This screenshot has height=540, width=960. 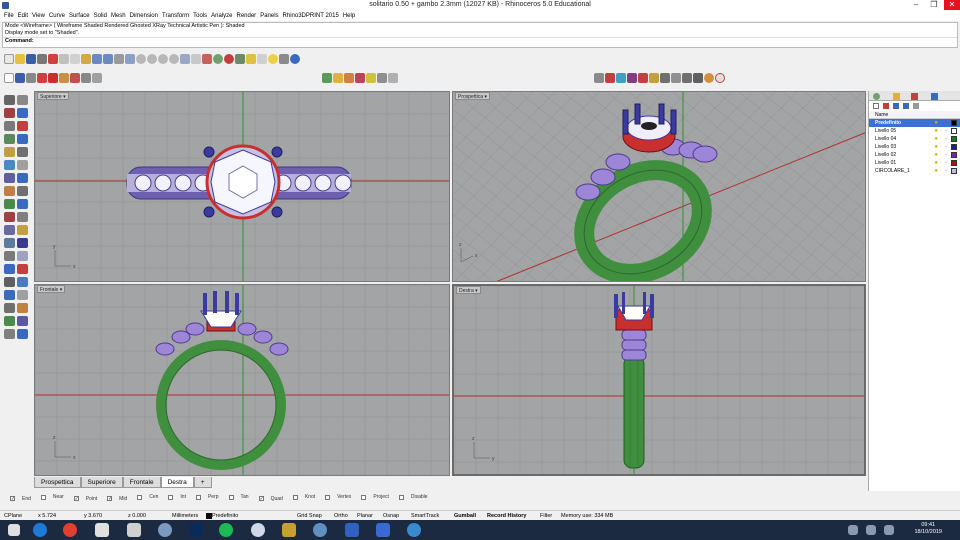 I want to click on menu-curve: Curve, so click(x=57, y=16).